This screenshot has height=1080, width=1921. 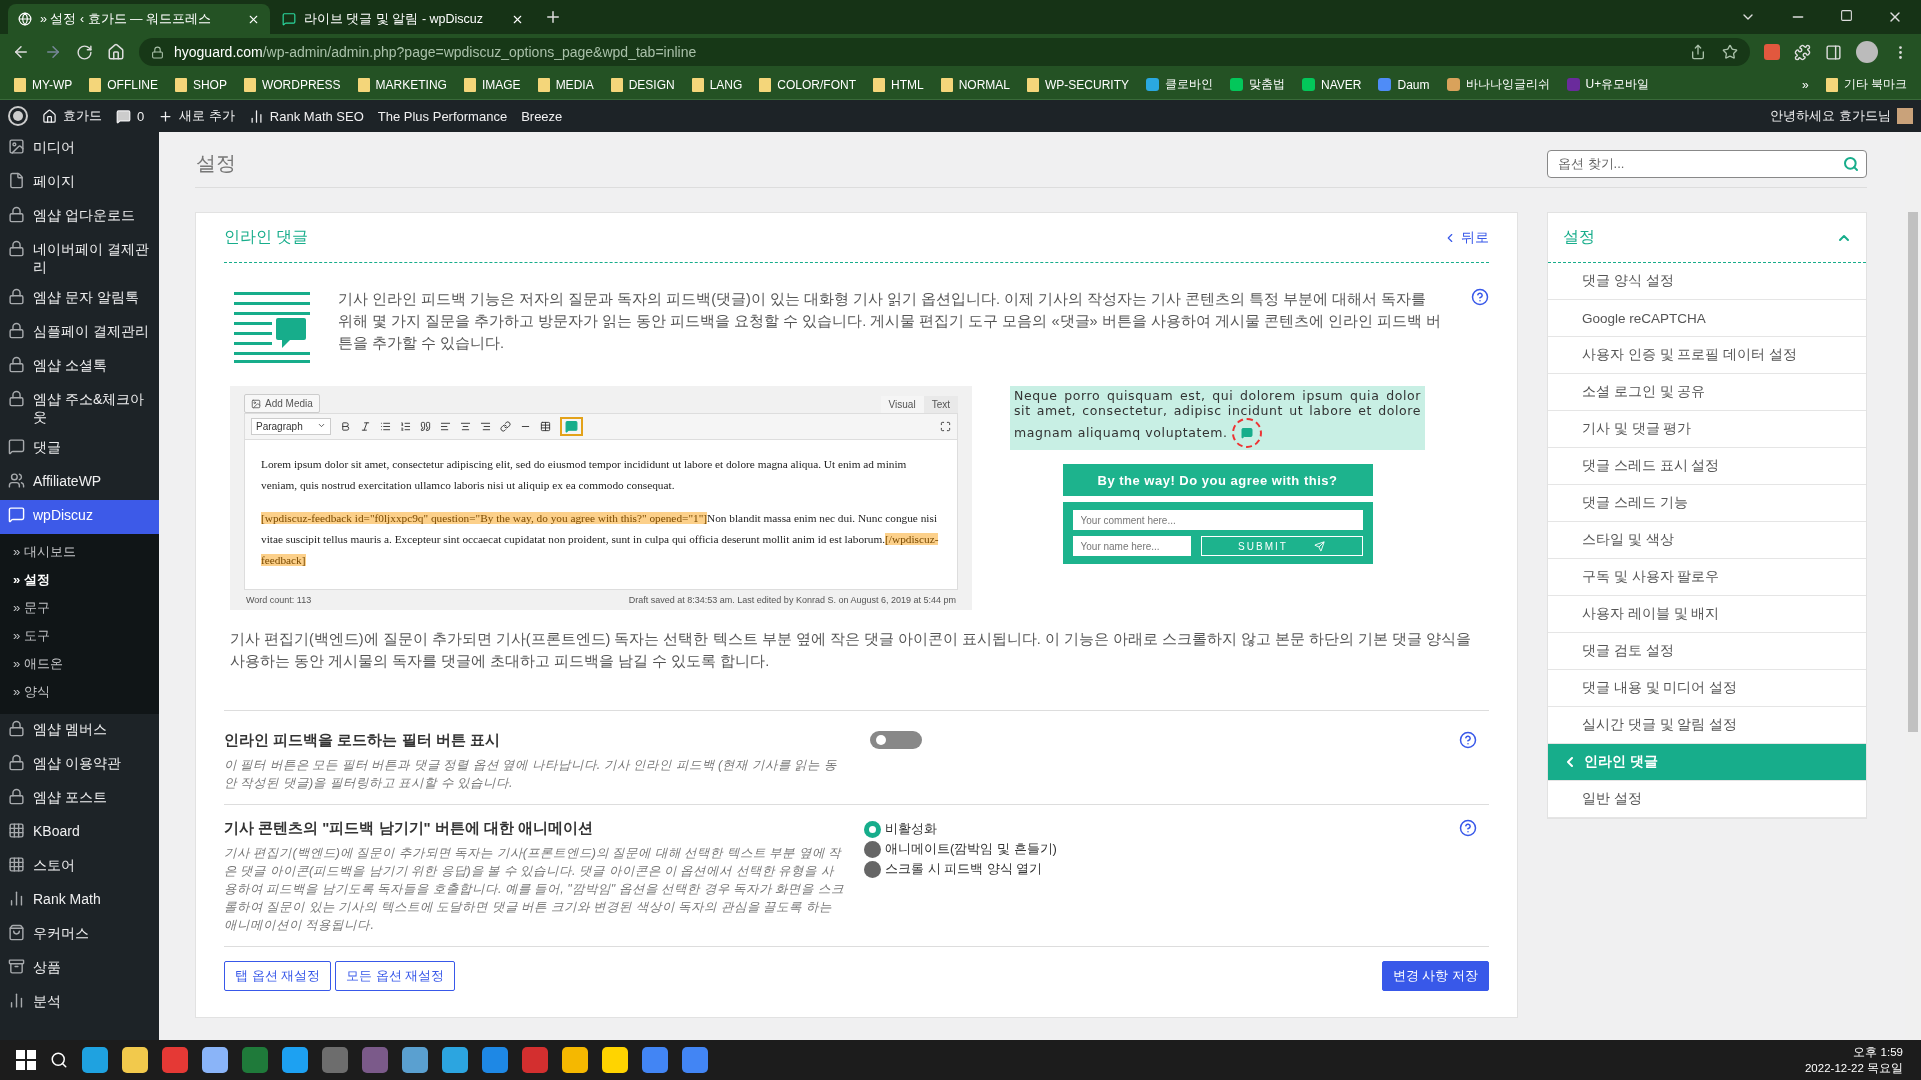 I want to click on bookmark: COLOR/FONT, so click(x=807, y=84).